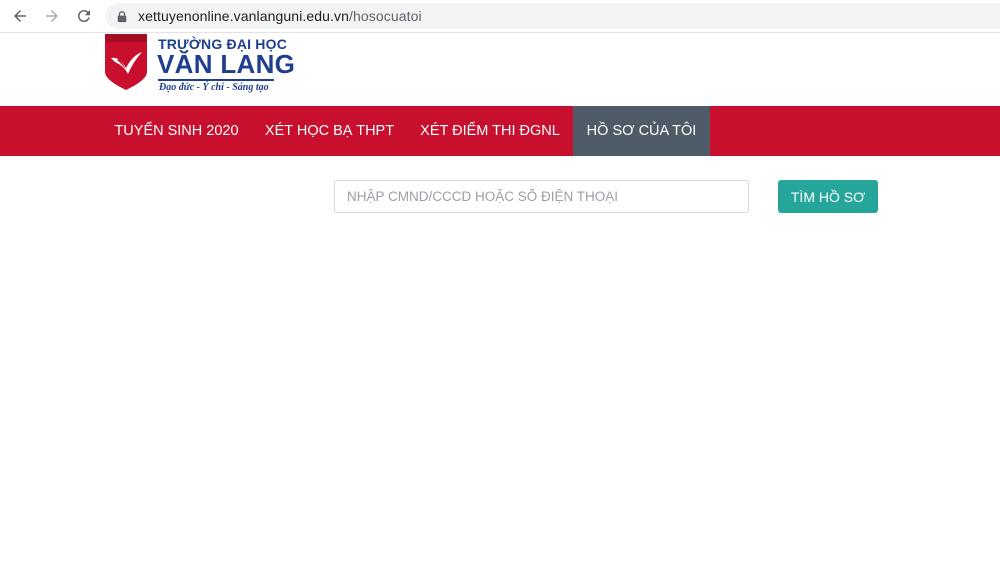 This screenshot has width=1000, height=566. I want to click on lock-icon, so click(122, 16).